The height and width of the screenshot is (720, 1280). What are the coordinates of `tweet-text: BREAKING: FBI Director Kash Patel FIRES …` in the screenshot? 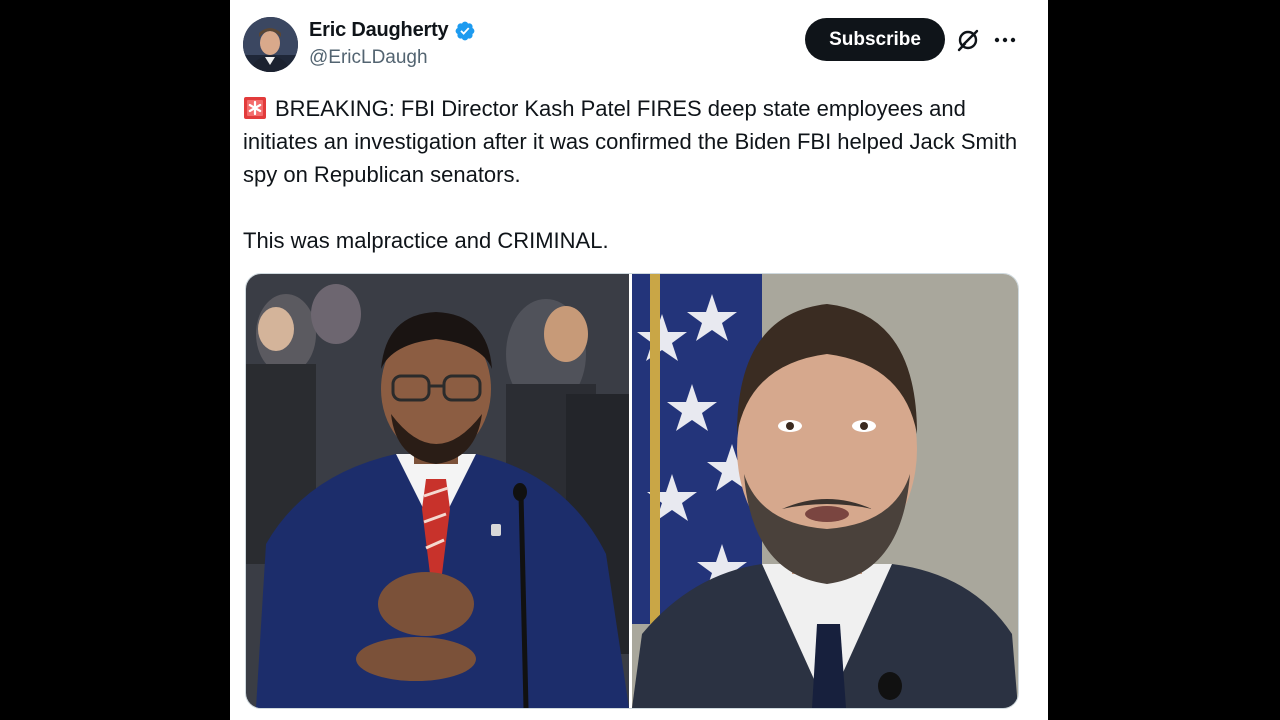 It's located at (638, 174).